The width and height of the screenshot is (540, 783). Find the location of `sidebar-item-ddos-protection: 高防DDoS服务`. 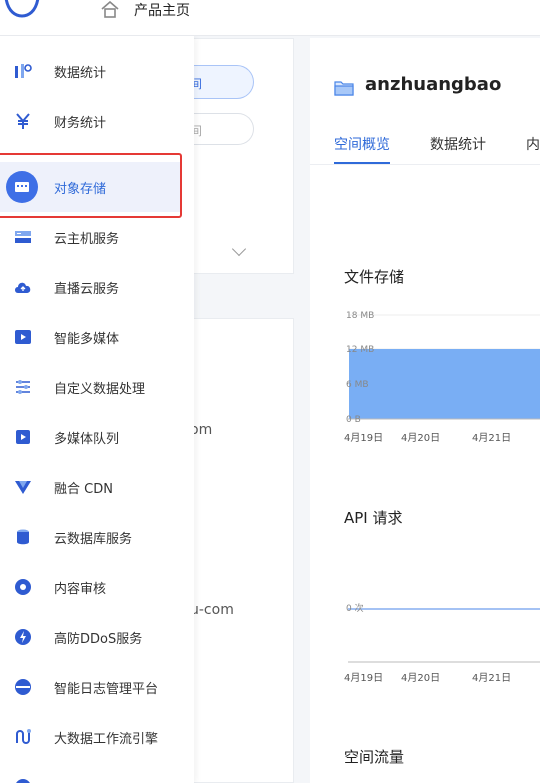

sidebar-item-ddos-protection: 高防DDoS服务 is located at coordinates (97, 637).